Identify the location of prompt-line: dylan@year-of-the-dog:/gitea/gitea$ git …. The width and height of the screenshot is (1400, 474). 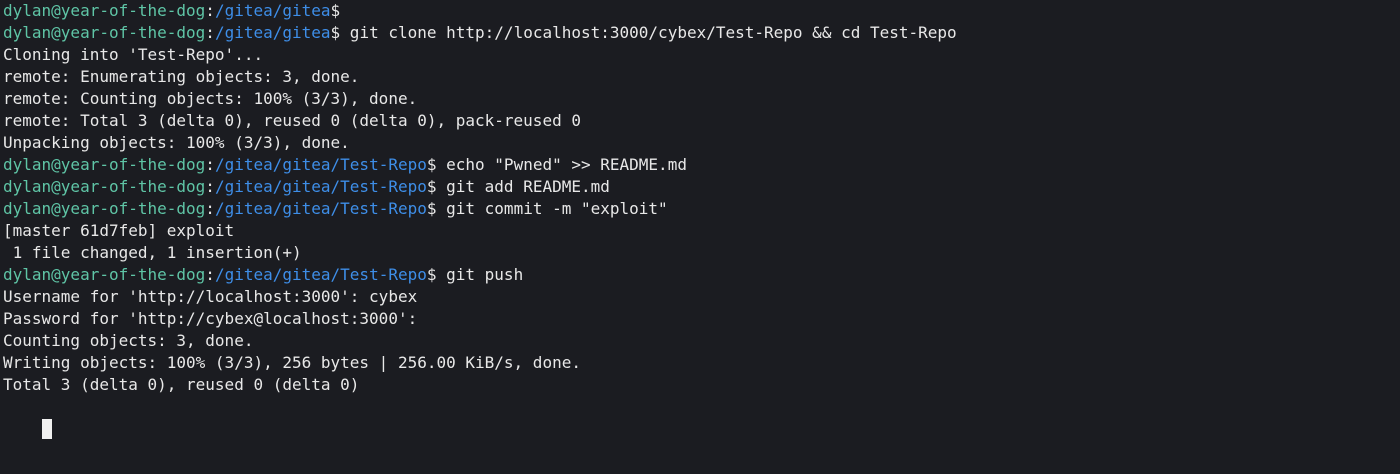
(701, 33).